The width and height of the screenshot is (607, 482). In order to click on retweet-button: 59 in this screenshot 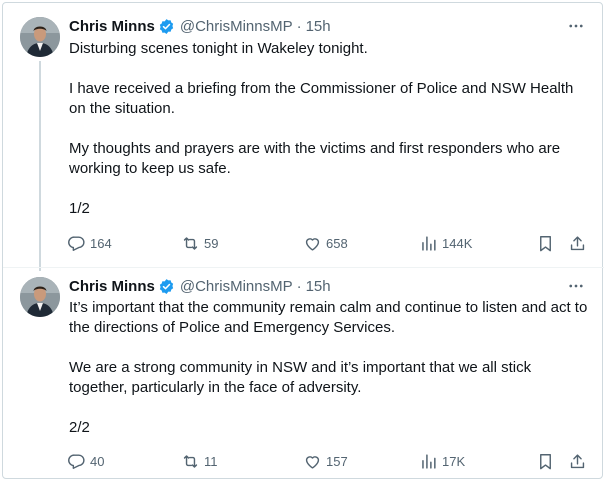, I will do `click(199, 243)`.